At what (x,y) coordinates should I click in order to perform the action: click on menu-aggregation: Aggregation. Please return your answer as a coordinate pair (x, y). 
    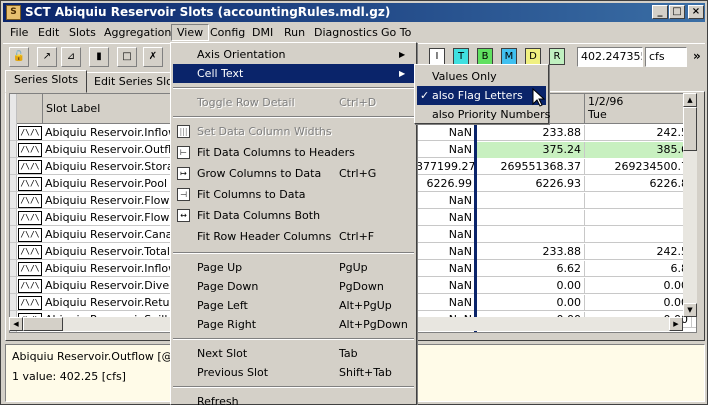
    Looking at the image, I should click on (137, 32).